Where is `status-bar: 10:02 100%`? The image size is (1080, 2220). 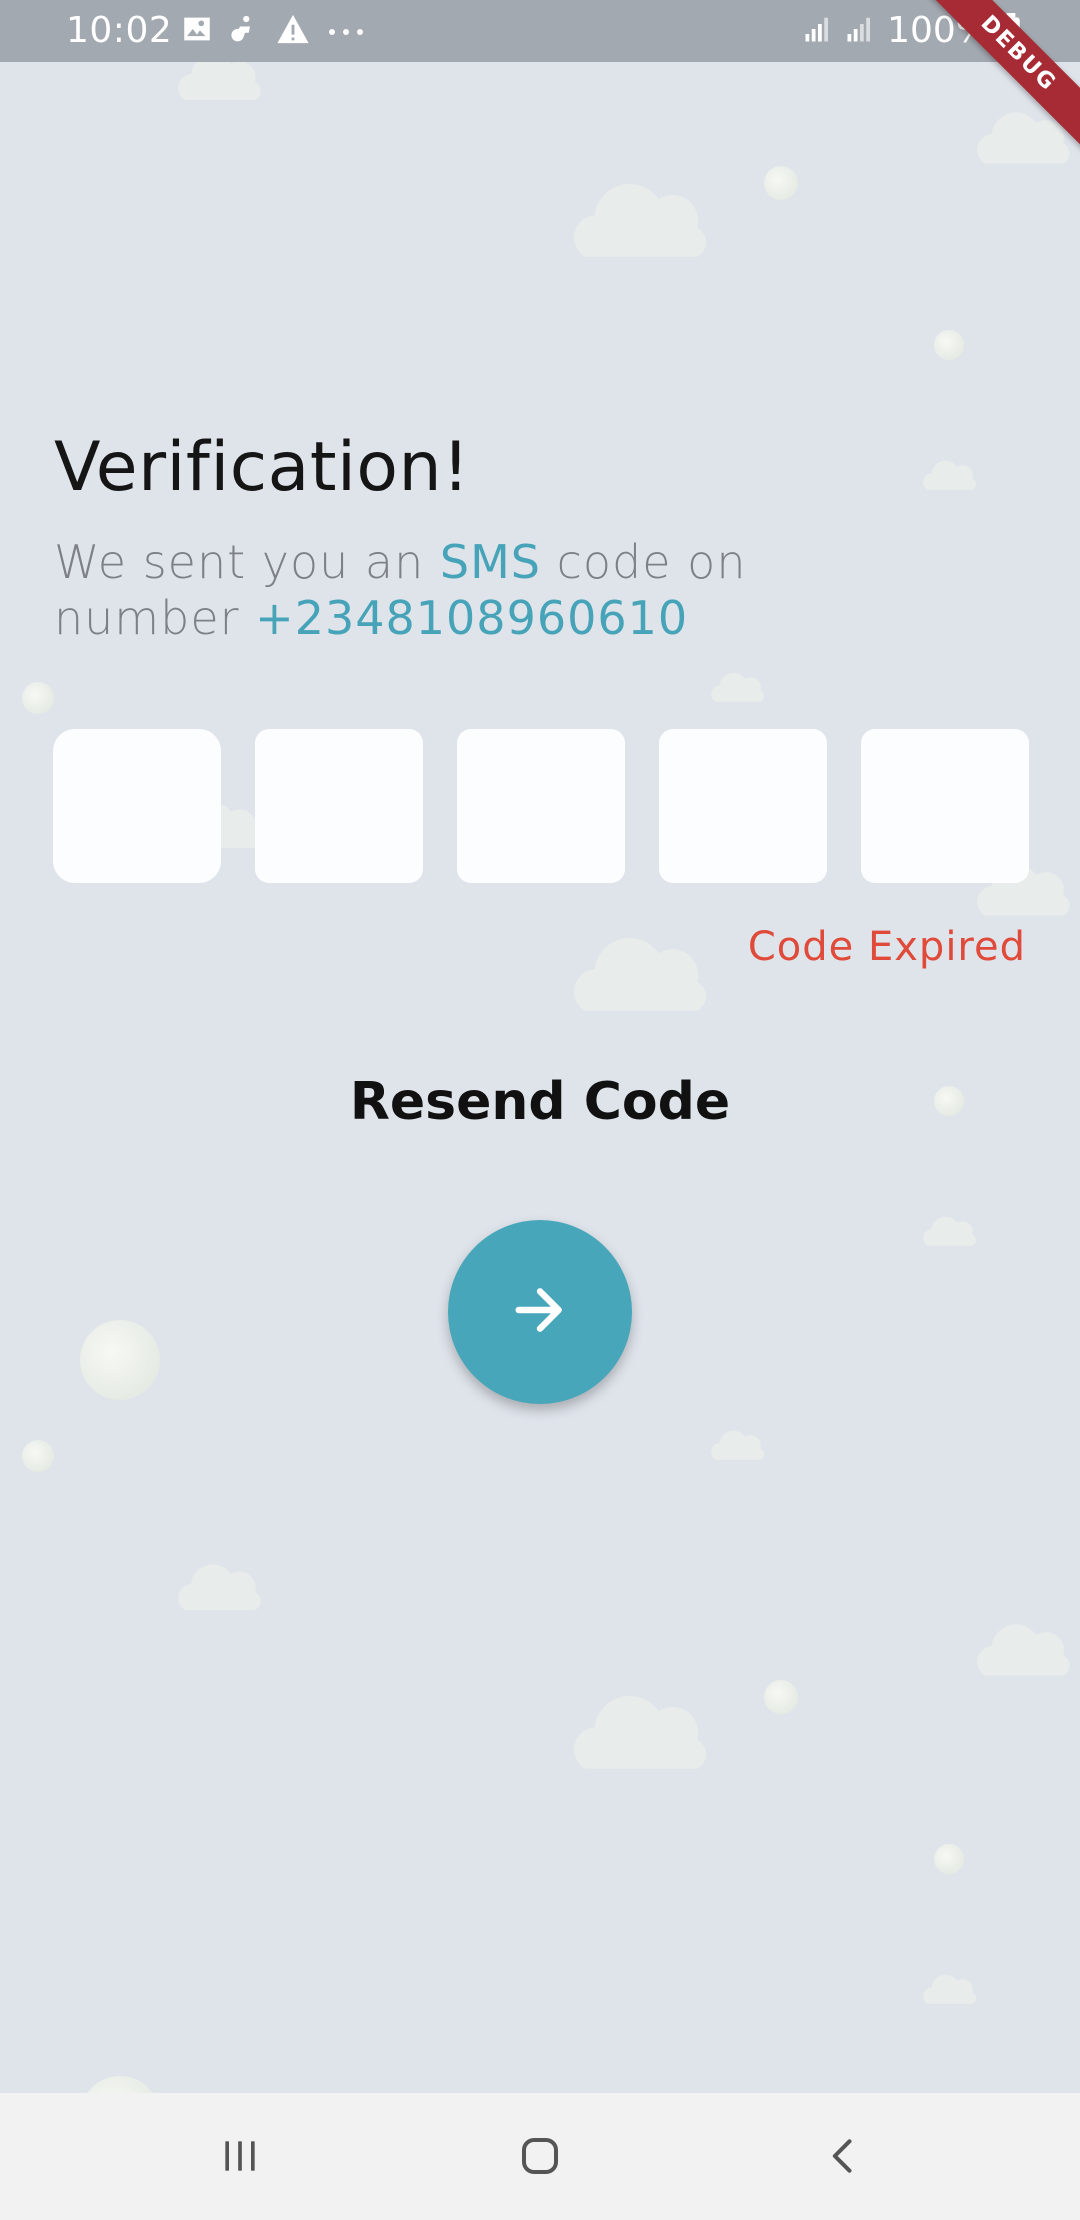
status-bar: 10:02 100% is located at coordinates (540, 31).